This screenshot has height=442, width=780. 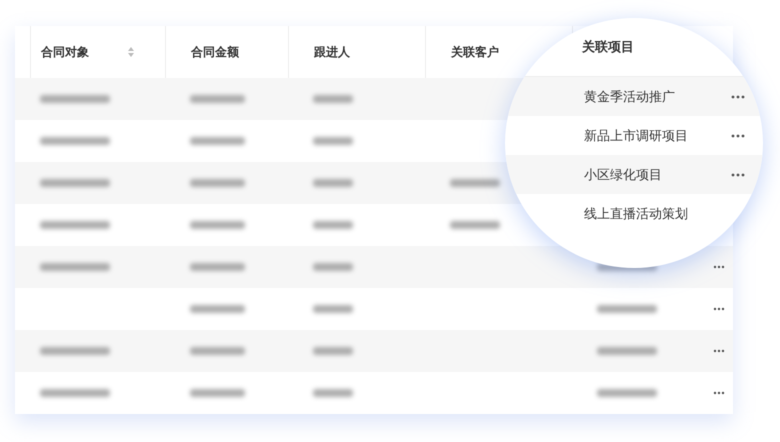 What do you see at coordinates (623, 175) in the screenshot?
I see `project-name: 小区绿化项目` at bounding box center [623, 175].